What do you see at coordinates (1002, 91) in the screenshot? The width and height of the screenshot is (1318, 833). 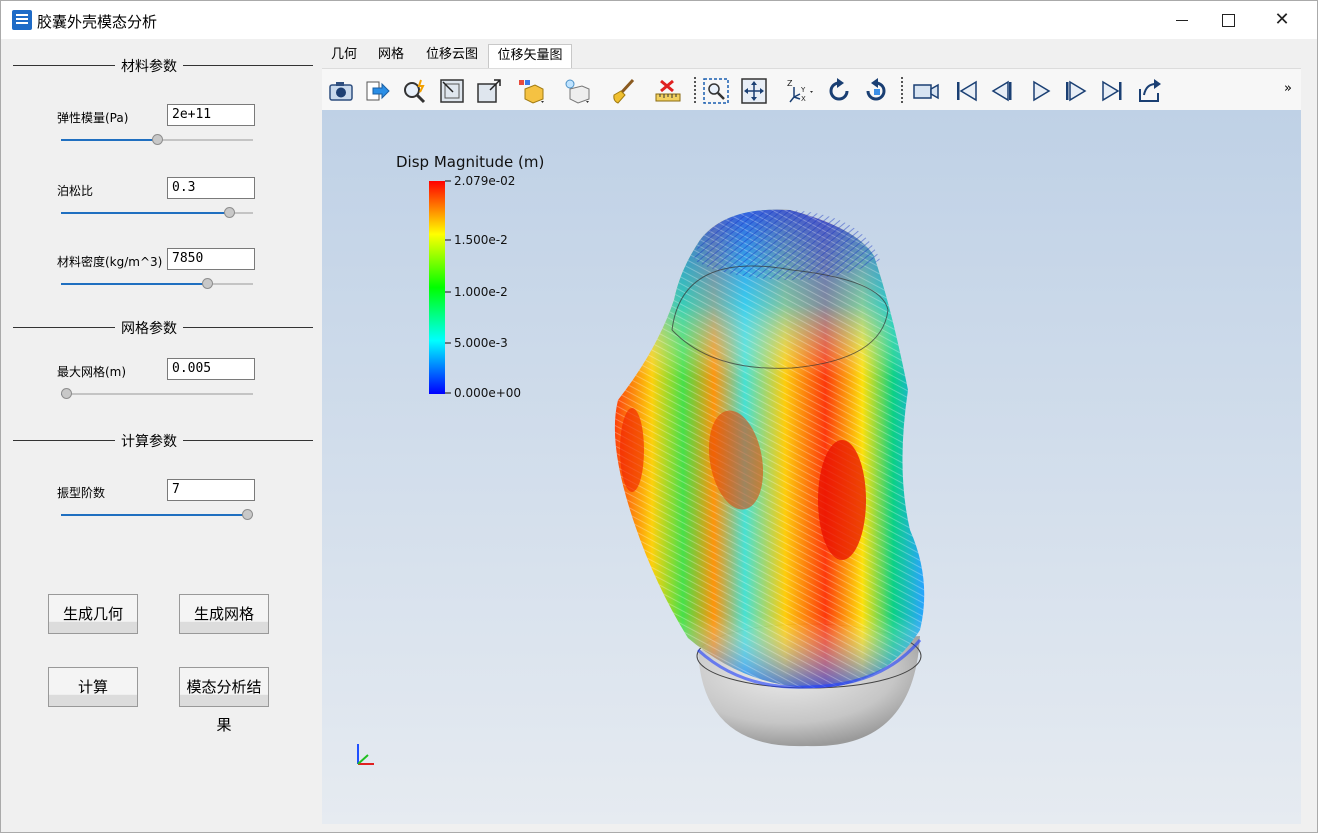 I see `prev-frame-icon` at bounding box center [1002, 91].